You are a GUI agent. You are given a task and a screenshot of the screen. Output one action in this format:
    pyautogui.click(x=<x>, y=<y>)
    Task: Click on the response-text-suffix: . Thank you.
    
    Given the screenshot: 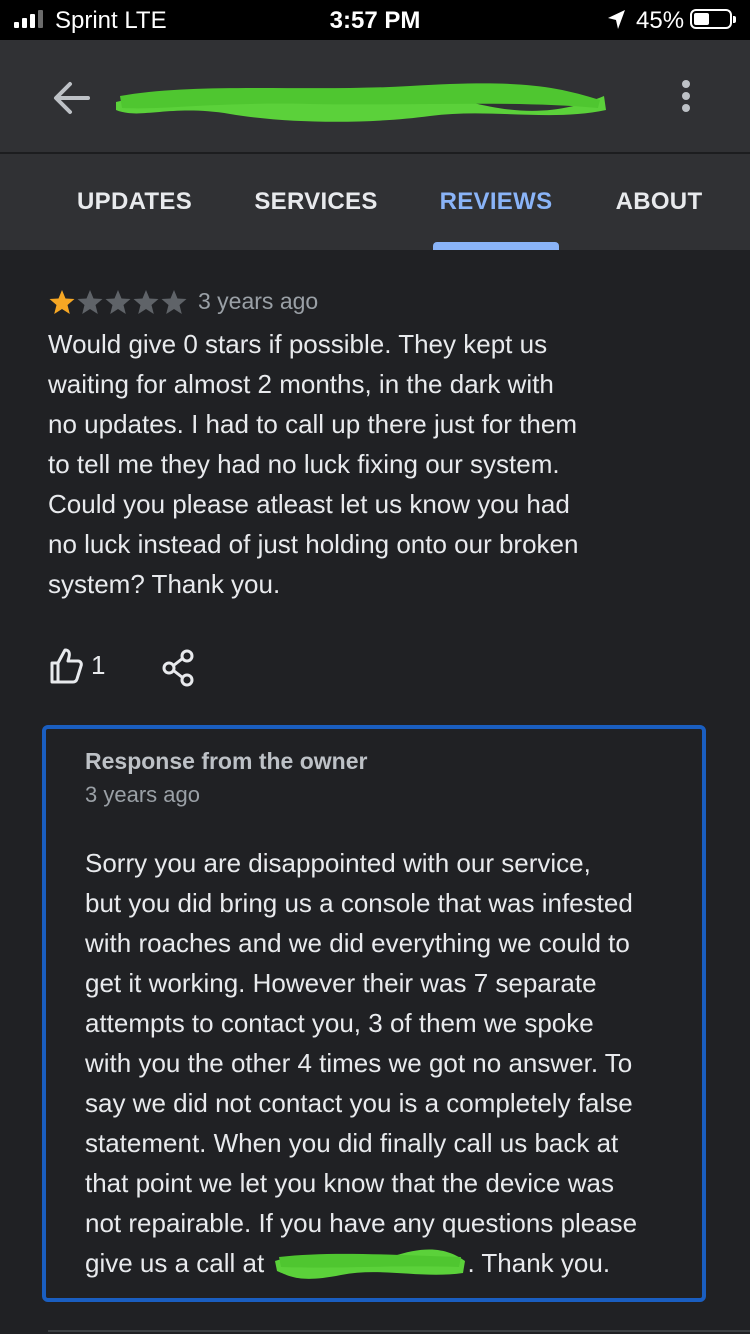 What is the action you would take?
    pyautogui.click(x=539, y=1263)
    